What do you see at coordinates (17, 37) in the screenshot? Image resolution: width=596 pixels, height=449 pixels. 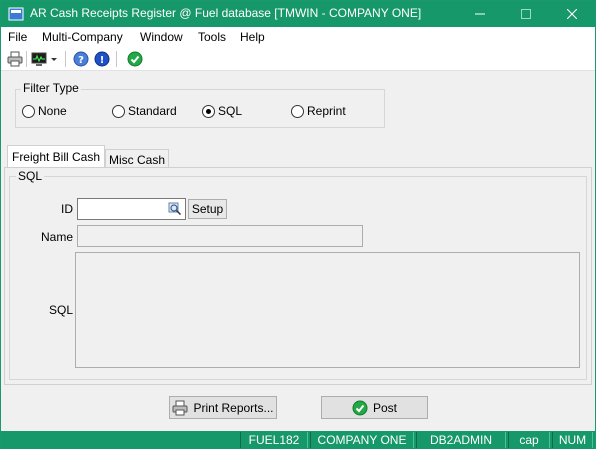 I see `menu-file: File` at bounding box center [17, 37].